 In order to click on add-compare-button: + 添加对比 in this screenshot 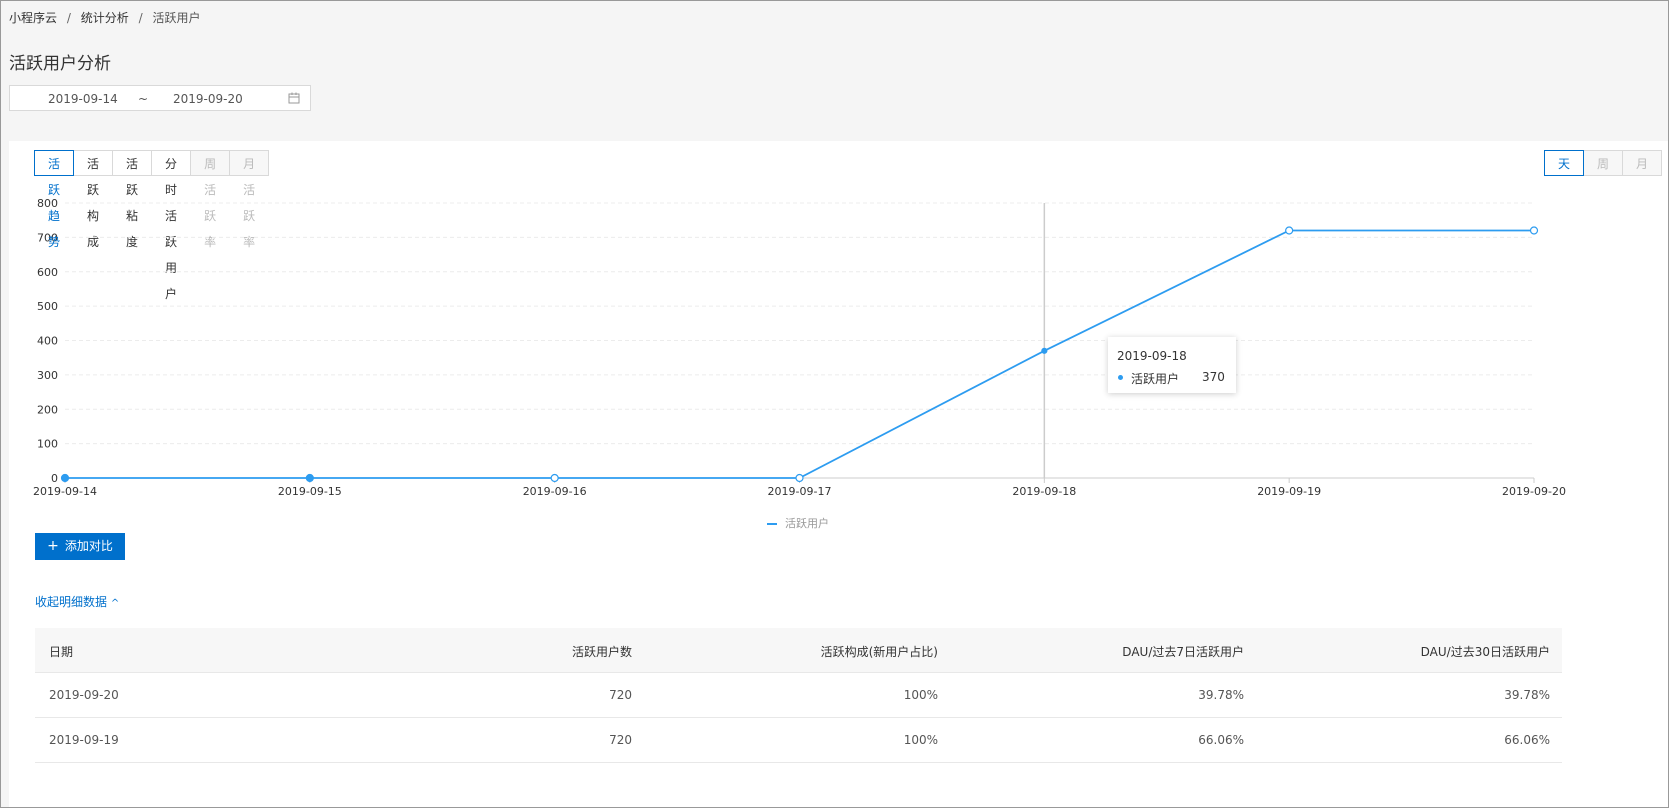, I will do `click(80, 546)`.